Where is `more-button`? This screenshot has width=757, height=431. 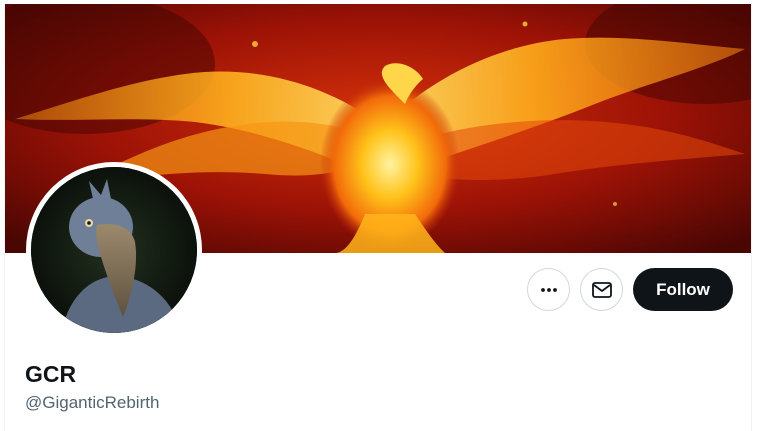
more-button is located at coordinates (548, 289).